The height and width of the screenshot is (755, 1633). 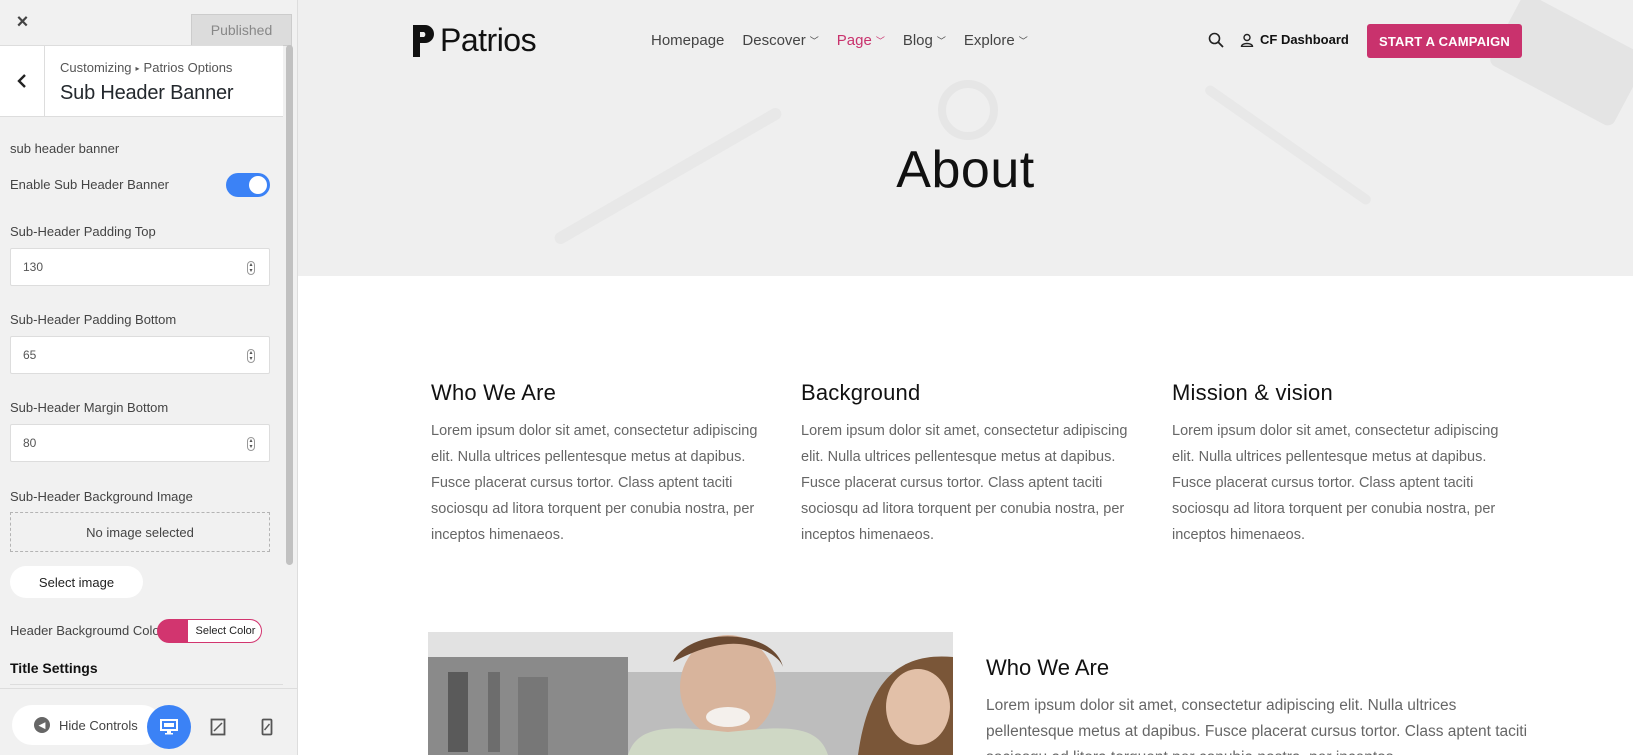 What do you see at coordinates (258, 185) in the screenshot?
I see `toggle-knob` at bounding box center [258, 185].